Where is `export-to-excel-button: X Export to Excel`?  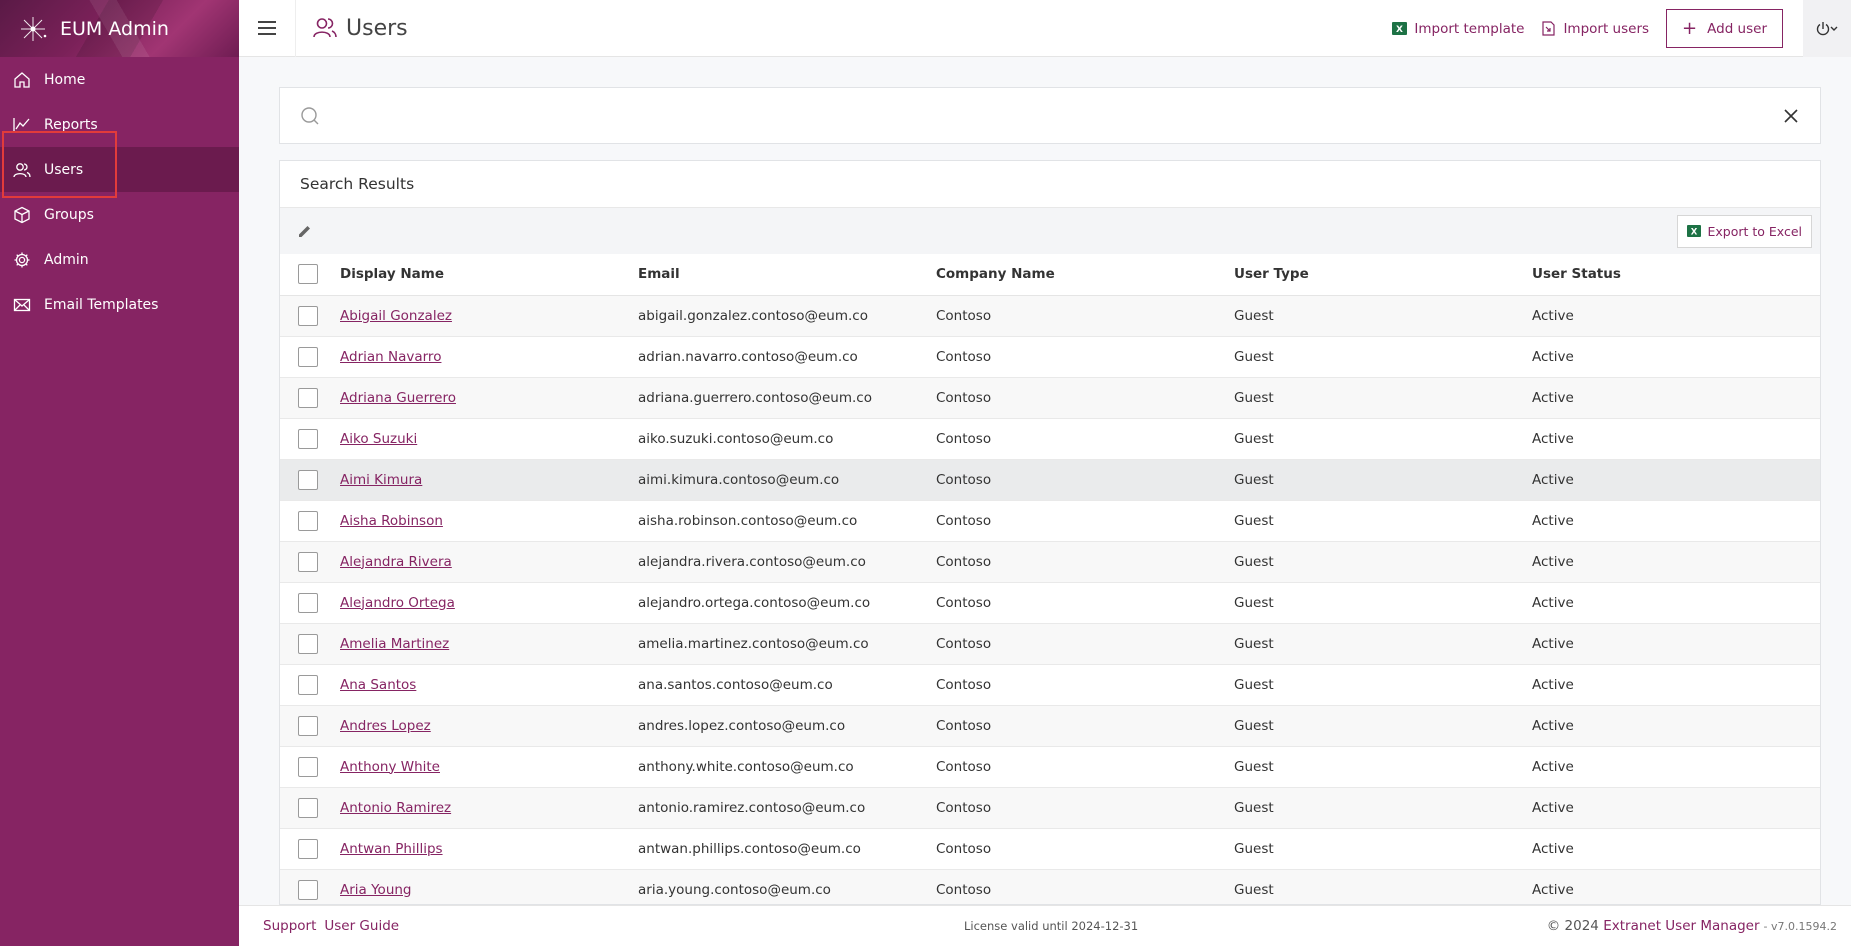 export-to-excel-button: X Export to Excel is located at coordinates (1744, 231).